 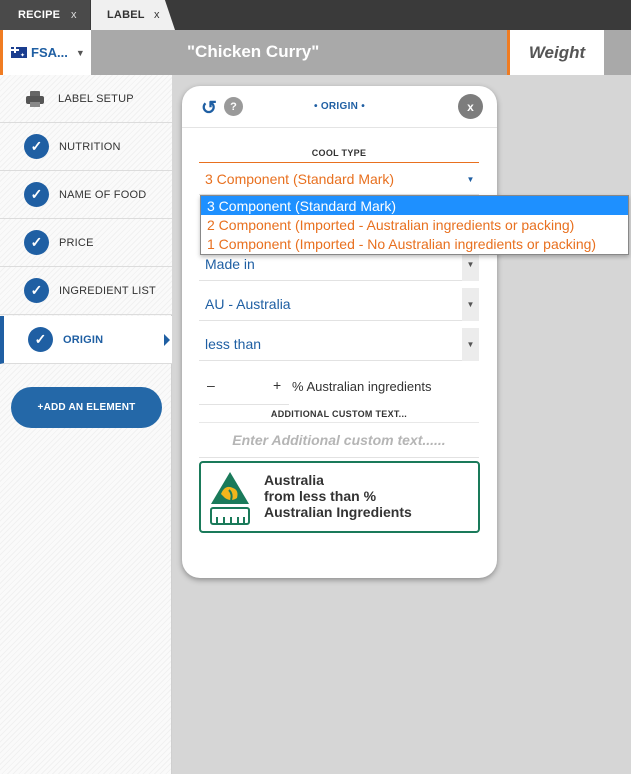 I want to click on tab-label-close-icon: x, so click(x=157, y=15).